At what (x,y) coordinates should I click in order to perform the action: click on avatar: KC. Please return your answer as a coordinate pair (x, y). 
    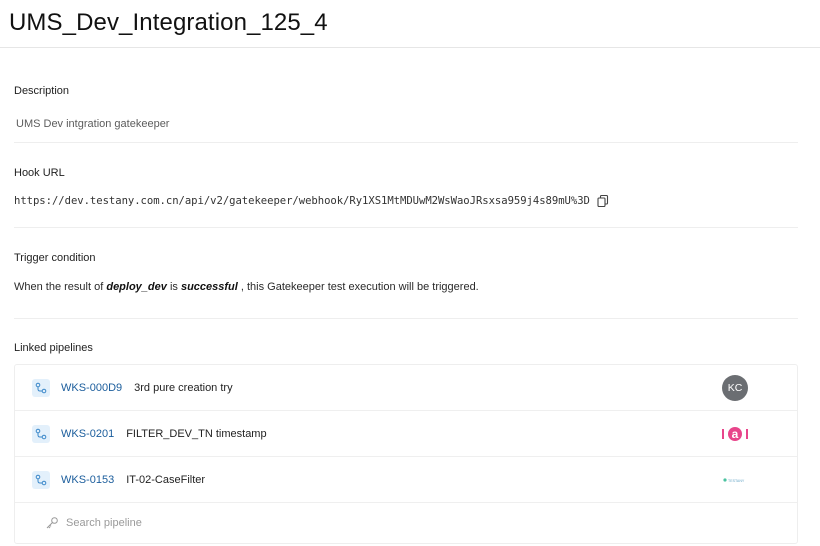
    Looking at the image, I should click on (735, 388).